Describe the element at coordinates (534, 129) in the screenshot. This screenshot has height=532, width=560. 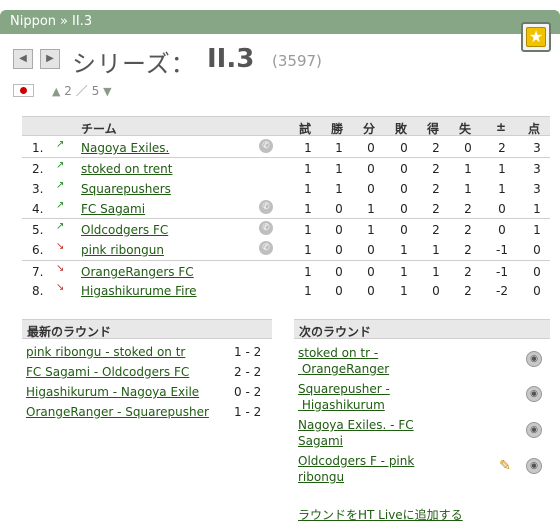
I see `col-points: 点` at that location.